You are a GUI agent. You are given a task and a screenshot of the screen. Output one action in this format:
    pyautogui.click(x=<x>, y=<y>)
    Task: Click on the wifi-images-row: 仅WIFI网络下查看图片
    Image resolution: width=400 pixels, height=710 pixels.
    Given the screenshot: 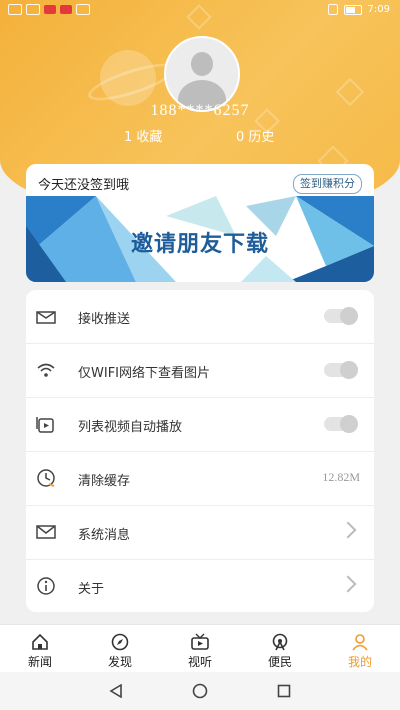 What is the action you would take?
    pyautogui.click(x=200, y=371)
    